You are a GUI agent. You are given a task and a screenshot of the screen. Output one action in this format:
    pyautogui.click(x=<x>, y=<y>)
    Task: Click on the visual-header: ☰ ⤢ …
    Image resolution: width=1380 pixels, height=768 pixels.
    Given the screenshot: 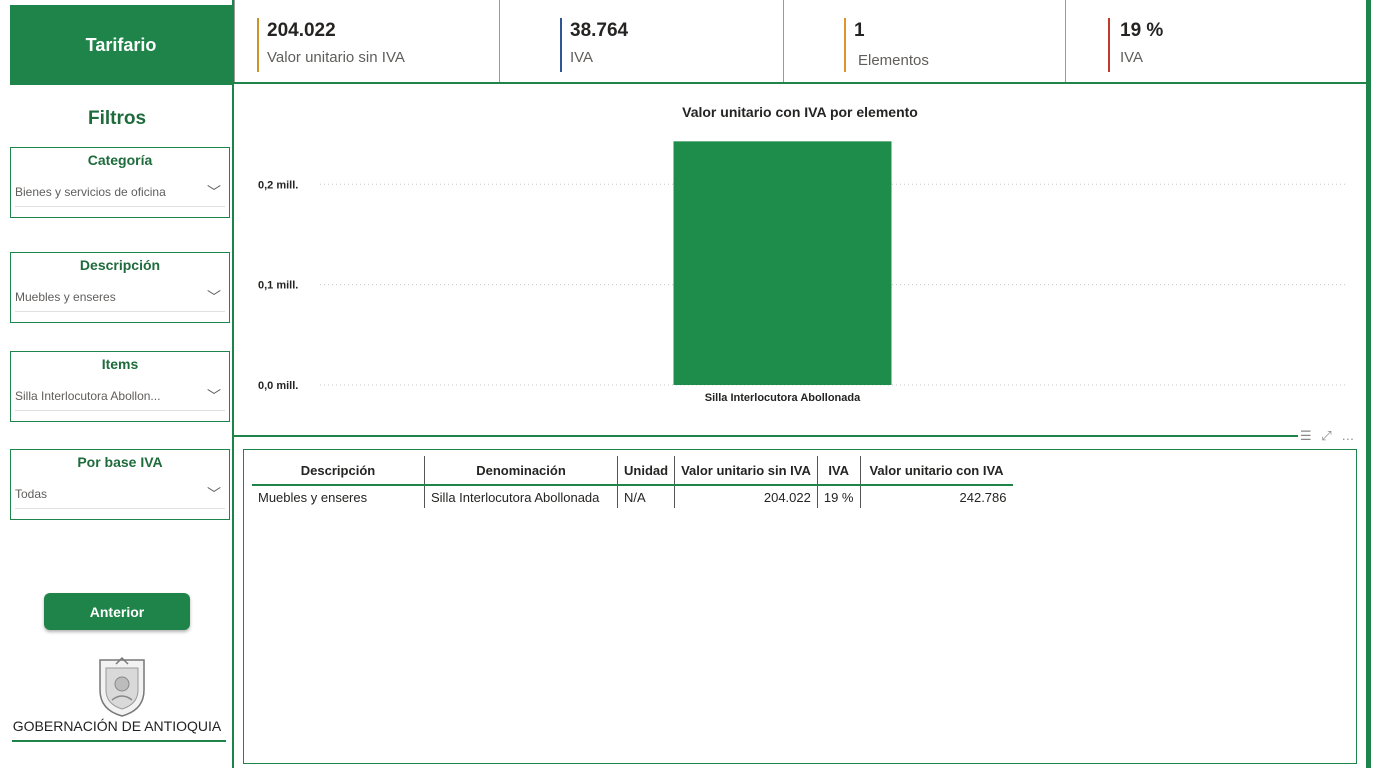 What is the action you would take?
    pyautogui.click(x=1332, y=436)
    